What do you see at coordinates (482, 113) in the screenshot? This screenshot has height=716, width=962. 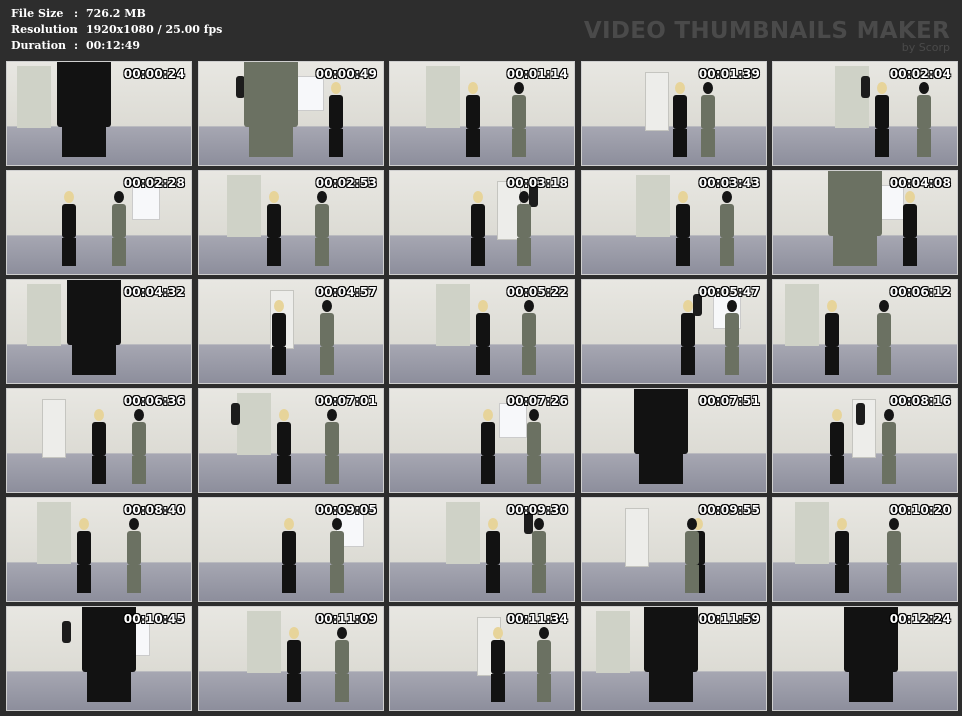 I see `video-thumbnail: 00:01:14` at bounding box center [482, 113].